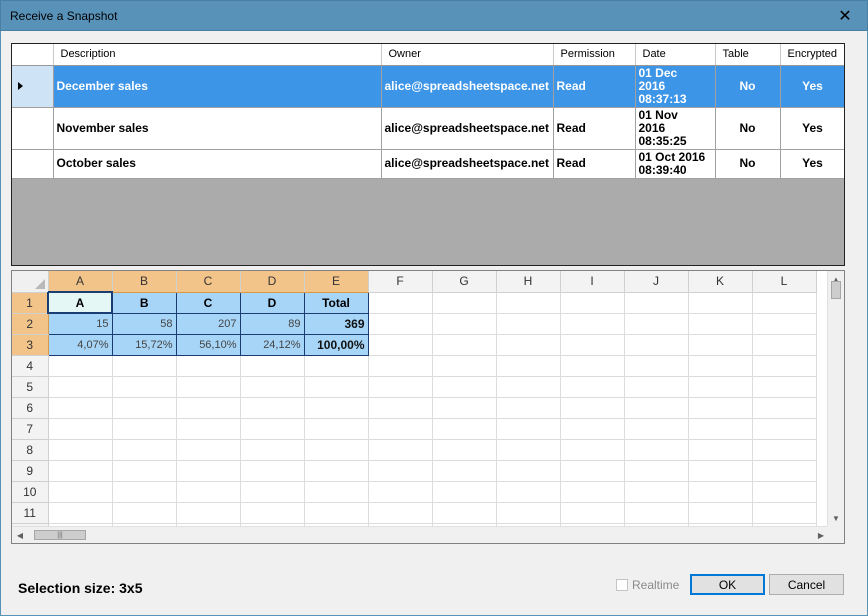  What do you see at coordinates (30, 324) in the screenshot?
I see `row-header: 2` at bounding box center [30, 324].